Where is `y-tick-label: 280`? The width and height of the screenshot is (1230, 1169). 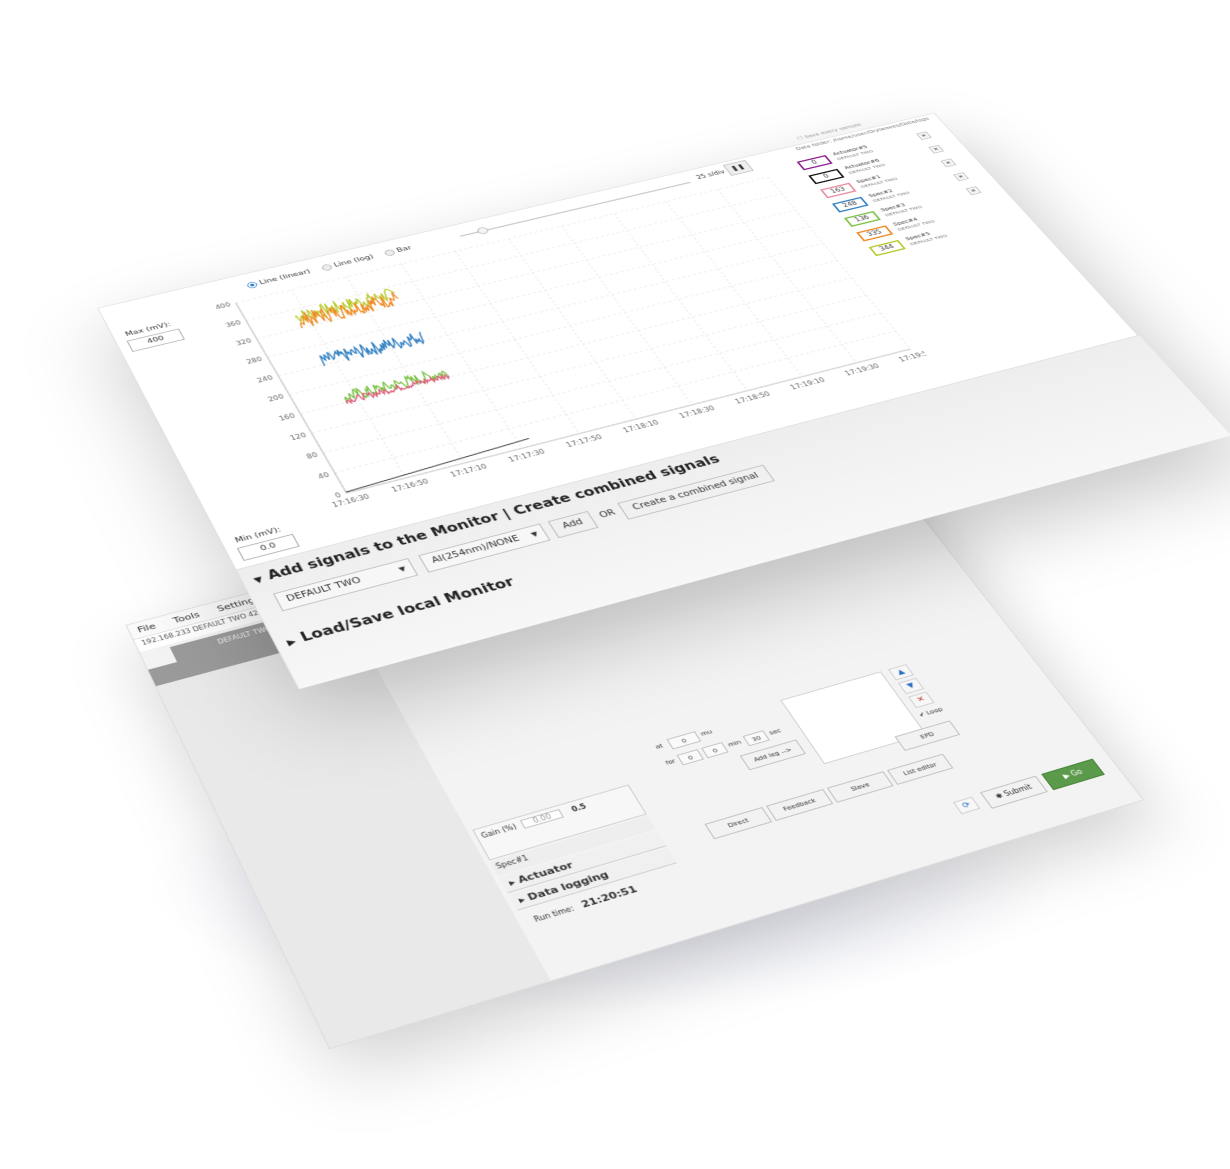 y-tick-label: 280 is located at coordinates (254, 360).